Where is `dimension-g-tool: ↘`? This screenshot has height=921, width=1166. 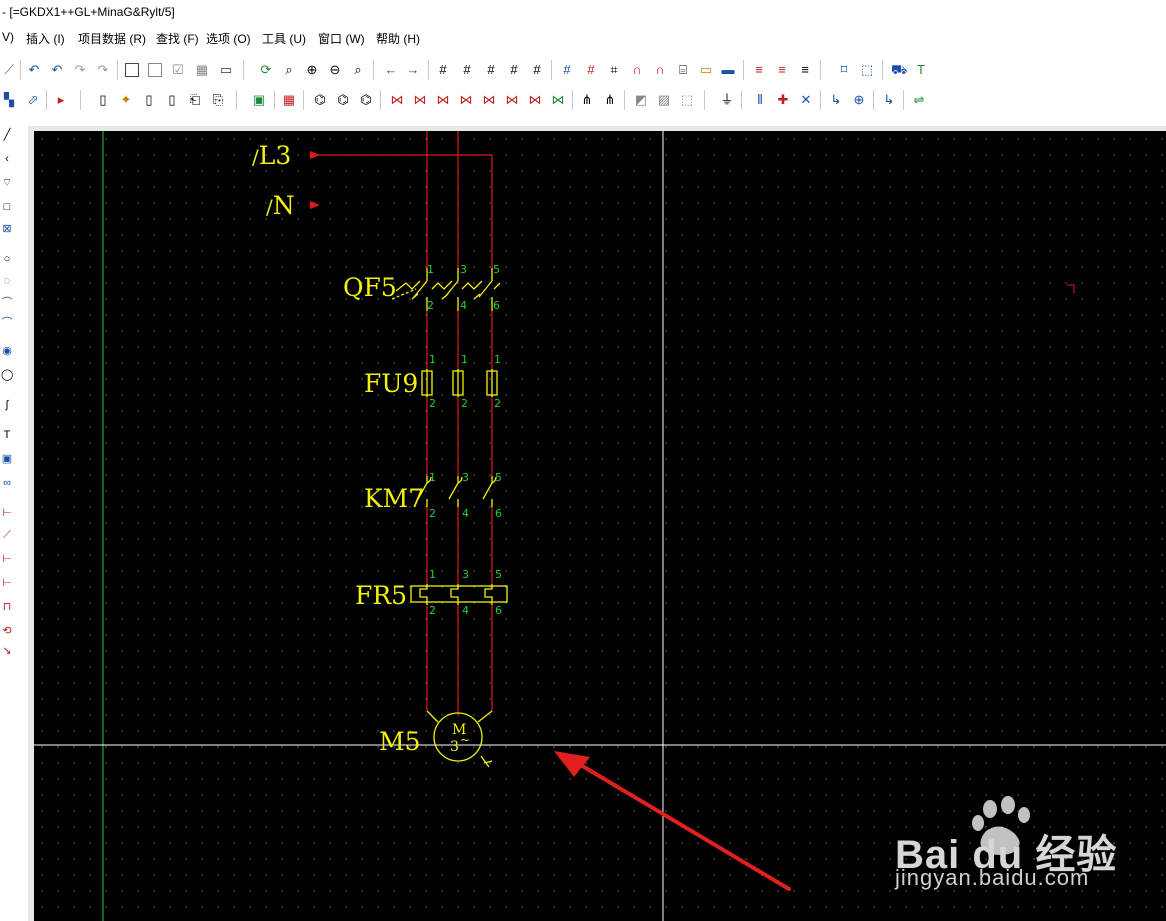
dimension-g-tool: ↘ is located at coordinates (7, 651).